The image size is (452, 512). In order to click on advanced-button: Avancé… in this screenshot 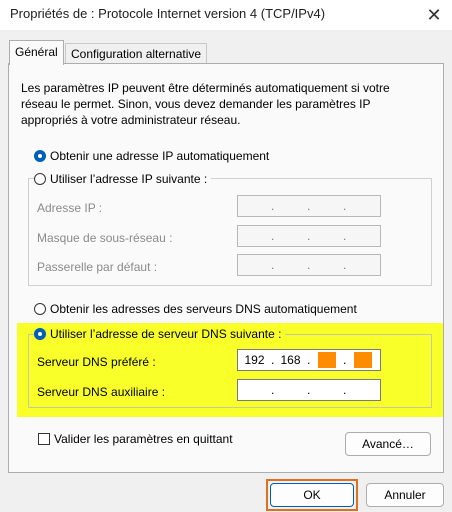, I will do `click(388, 444)`.